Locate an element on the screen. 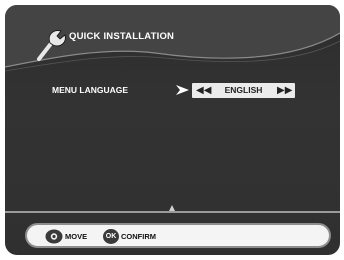 The image size is (344, 260). next-option-icon: ▶▶ is located at coordinates (284, 90).